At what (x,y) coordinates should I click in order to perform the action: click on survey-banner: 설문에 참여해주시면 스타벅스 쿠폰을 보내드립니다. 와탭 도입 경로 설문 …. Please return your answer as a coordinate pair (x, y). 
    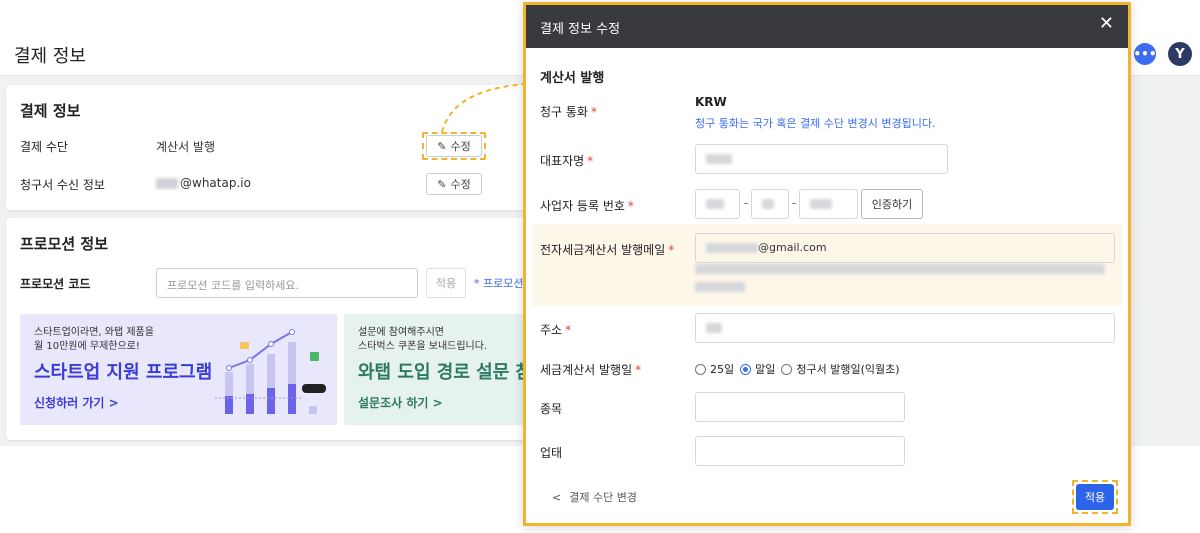
    Looking at the image, I should click on (440, 369).